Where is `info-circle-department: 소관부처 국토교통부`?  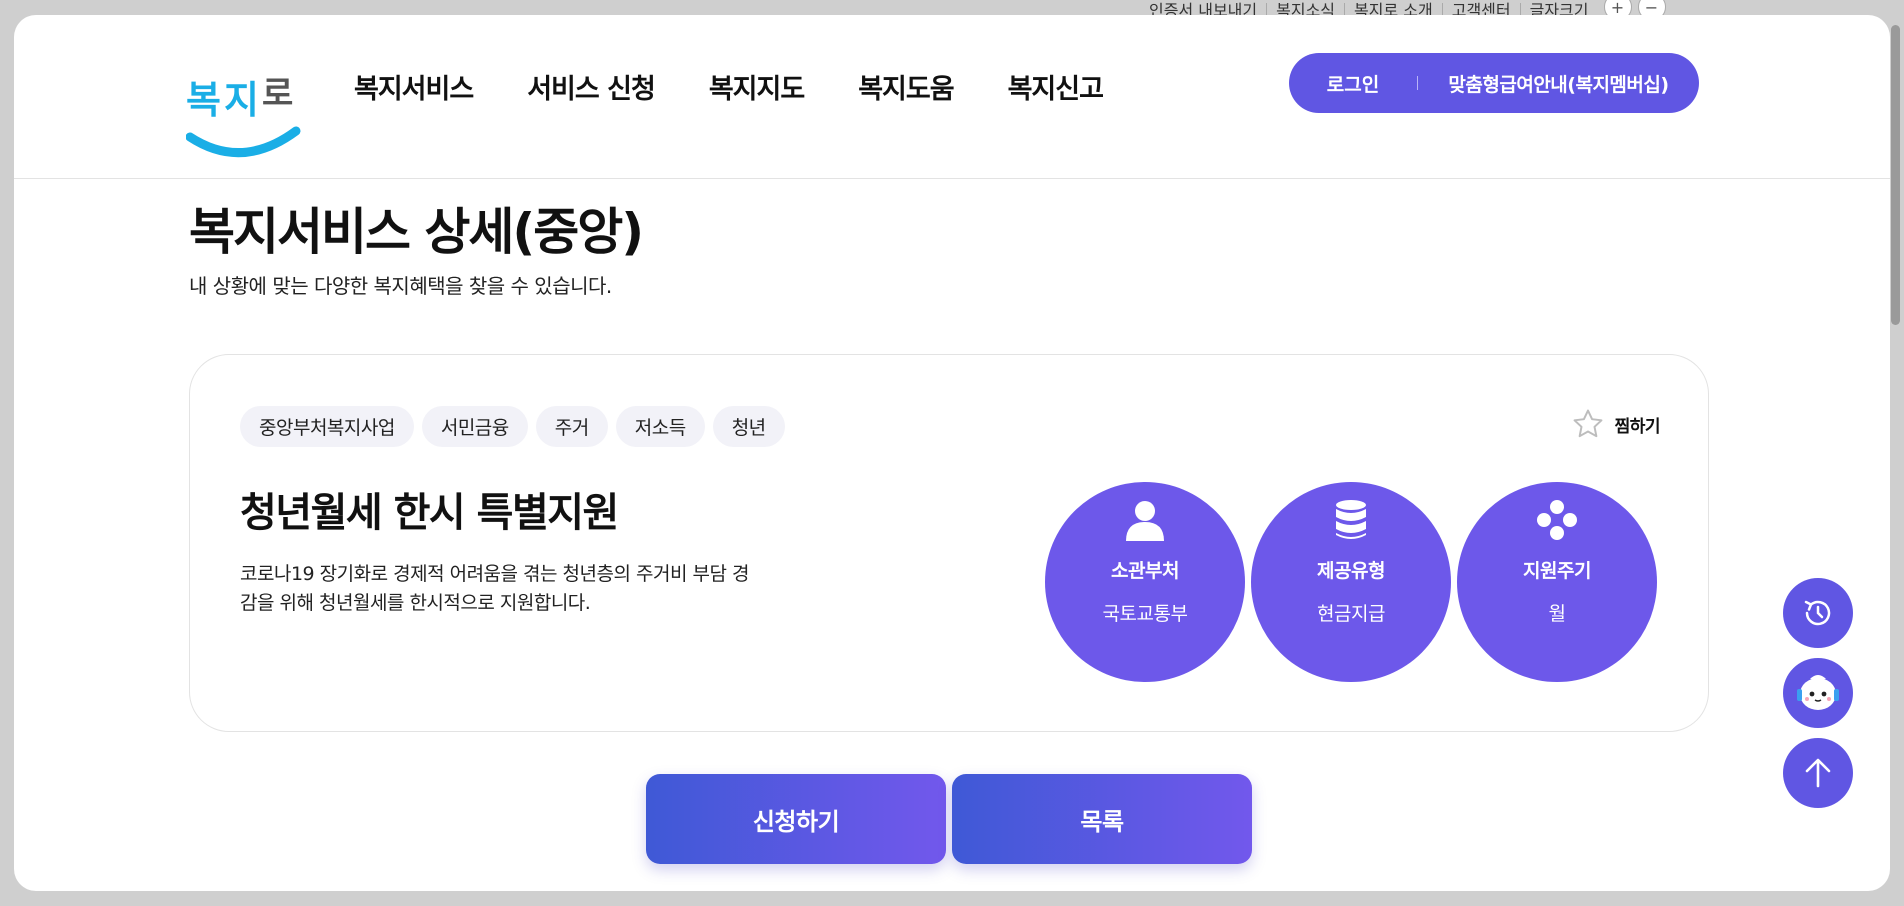 info-circle-department: 소관부처 국토교통부 is located at coordinates (1145, 582).